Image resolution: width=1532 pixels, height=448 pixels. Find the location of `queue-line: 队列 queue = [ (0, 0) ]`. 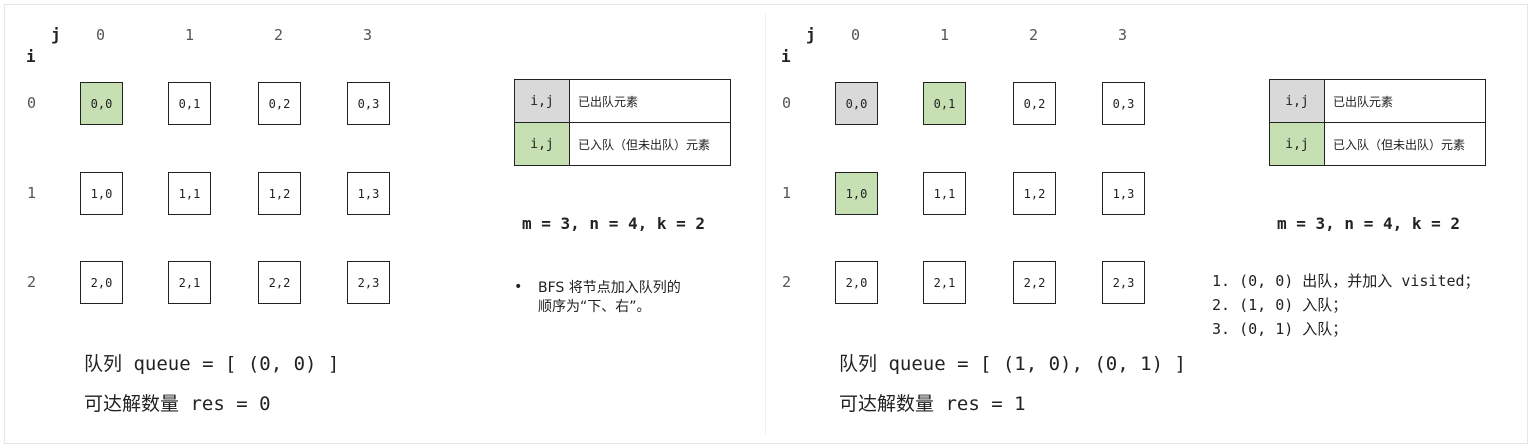

queue-line: 队列 queue = [ (0, 0) ] is located at coordinates (211, 362).